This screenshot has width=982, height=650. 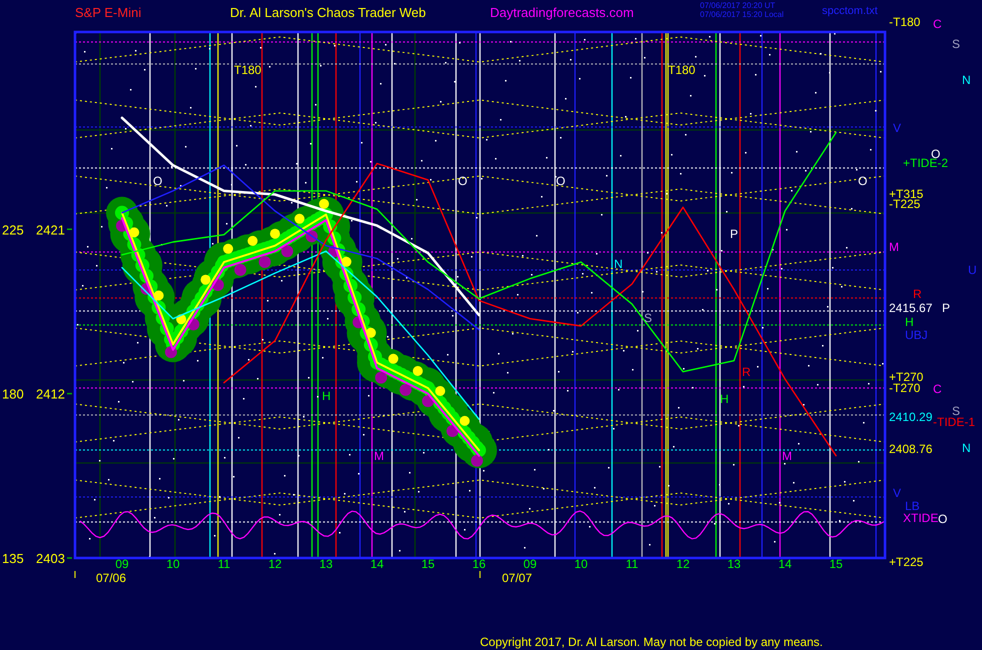 What do you see at coordinates (912, 506) in the screenshot?
I see `level-label: LB` at bounding box center [912, 506].